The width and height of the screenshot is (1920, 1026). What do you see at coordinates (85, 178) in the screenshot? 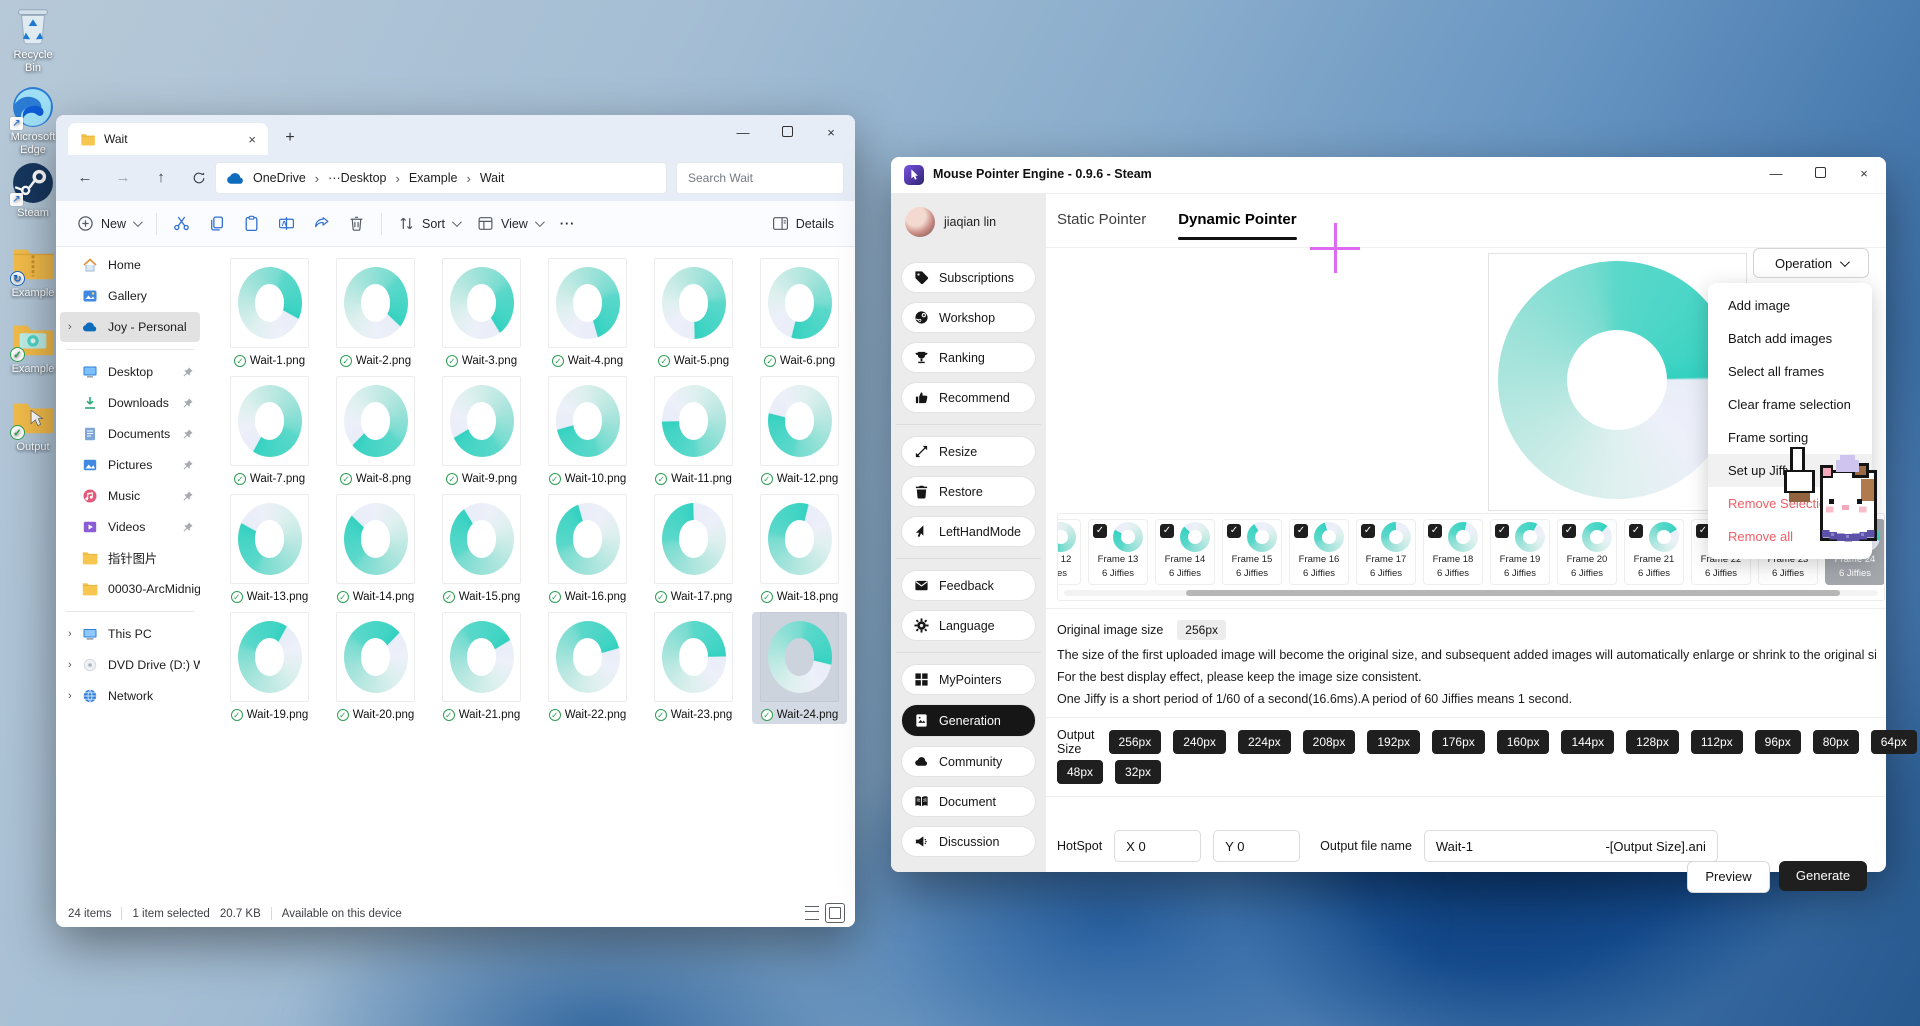
I see `back-button: ←` at bounding box center [85, 178].